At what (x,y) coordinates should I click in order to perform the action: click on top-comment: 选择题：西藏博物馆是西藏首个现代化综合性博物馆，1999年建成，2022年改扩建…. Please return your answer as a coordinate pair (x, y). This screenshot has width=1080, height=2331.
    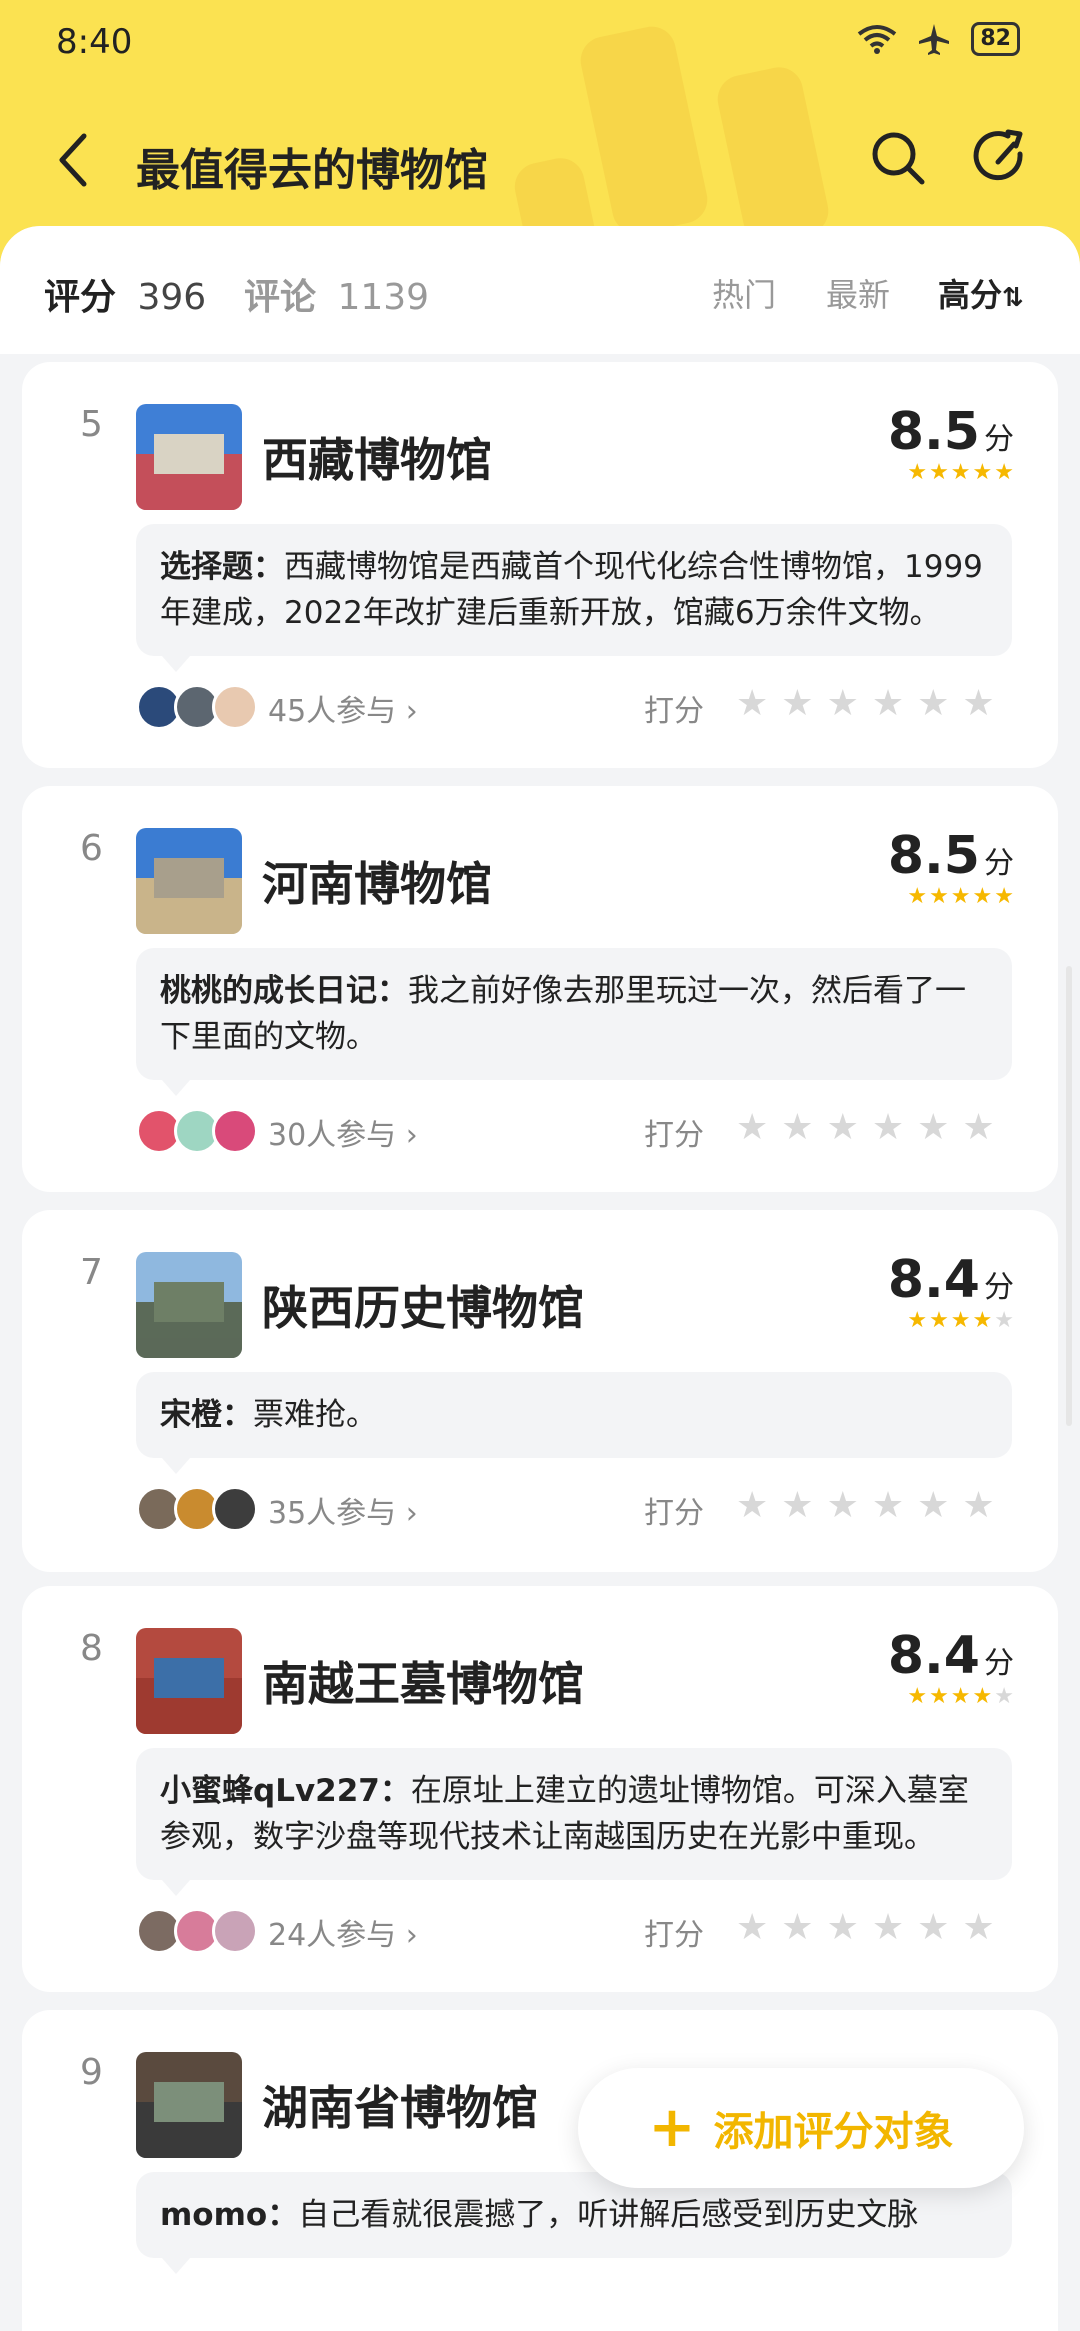
    Looking at the image, I should click on (574, 598).